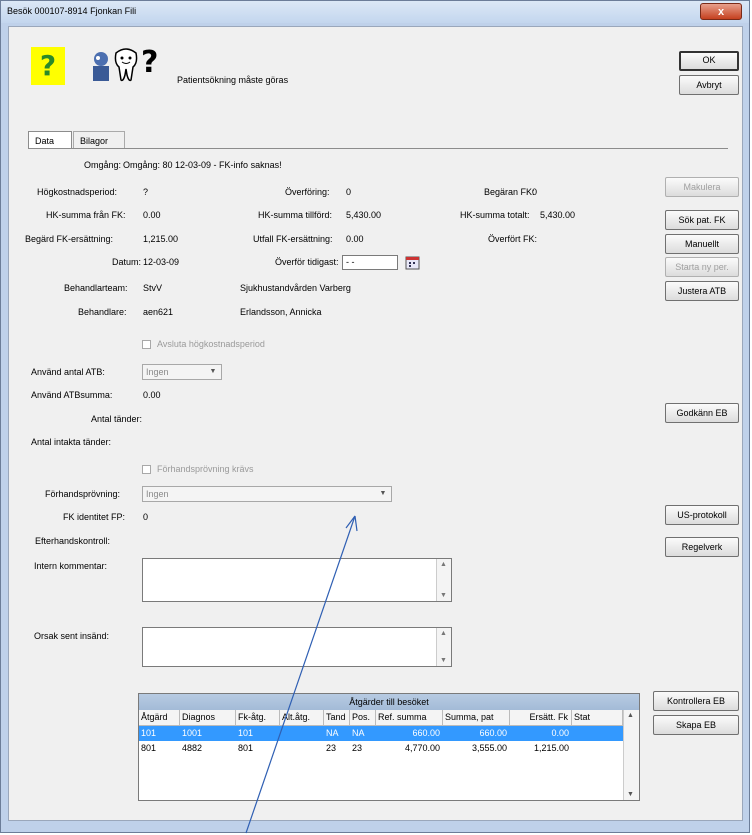  What do you see at coordinates (295, 215) in the screenshot?
I see `hk-tillford-label: HK-summa tillförd:` at bounding box center [295, 215].